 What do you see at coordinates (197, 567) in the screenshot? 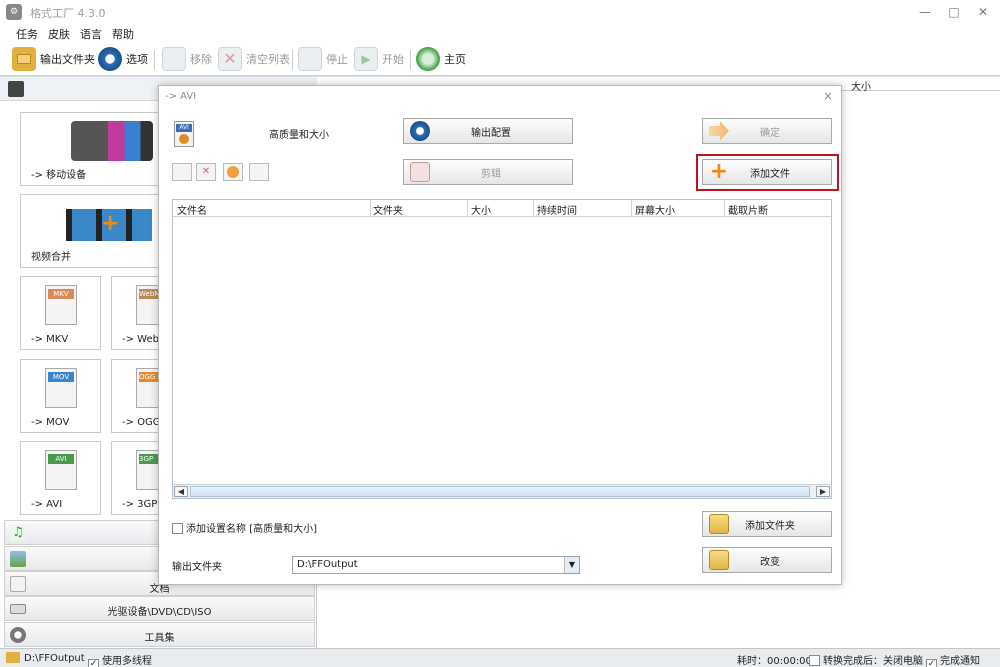
I see `output-folder-label: 输出文件夹` at bounding box center [197, 567].